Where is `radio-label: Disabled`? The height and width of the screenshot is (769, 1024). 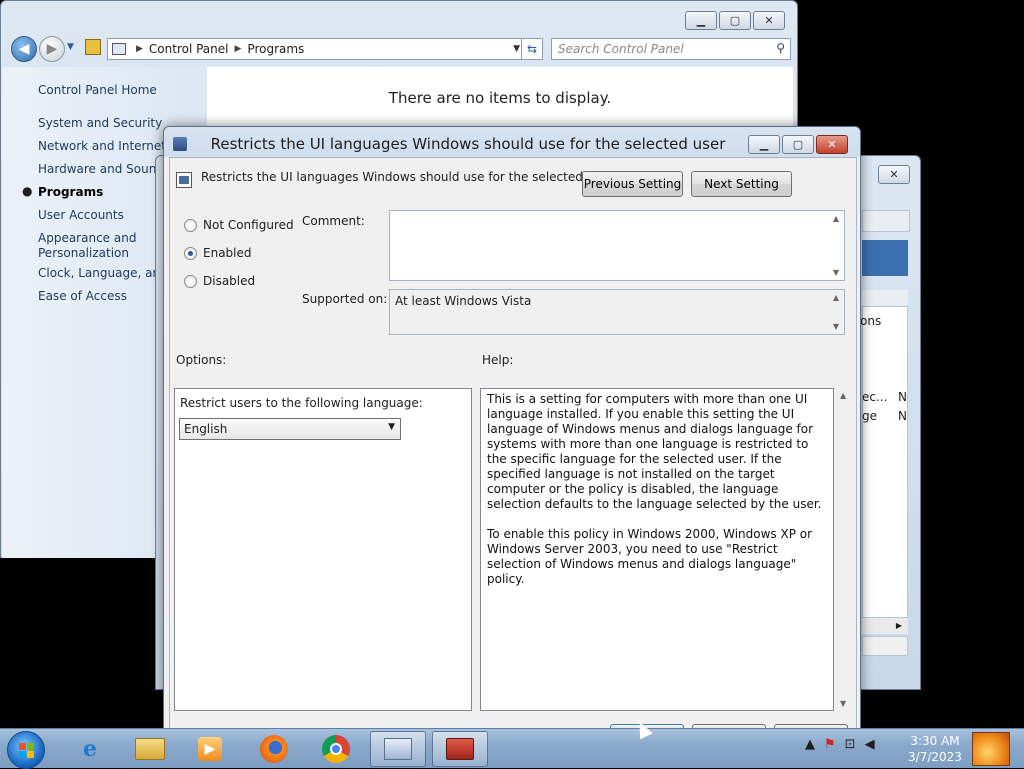 radio-label: Disabled is located at coordinates (229, 281).